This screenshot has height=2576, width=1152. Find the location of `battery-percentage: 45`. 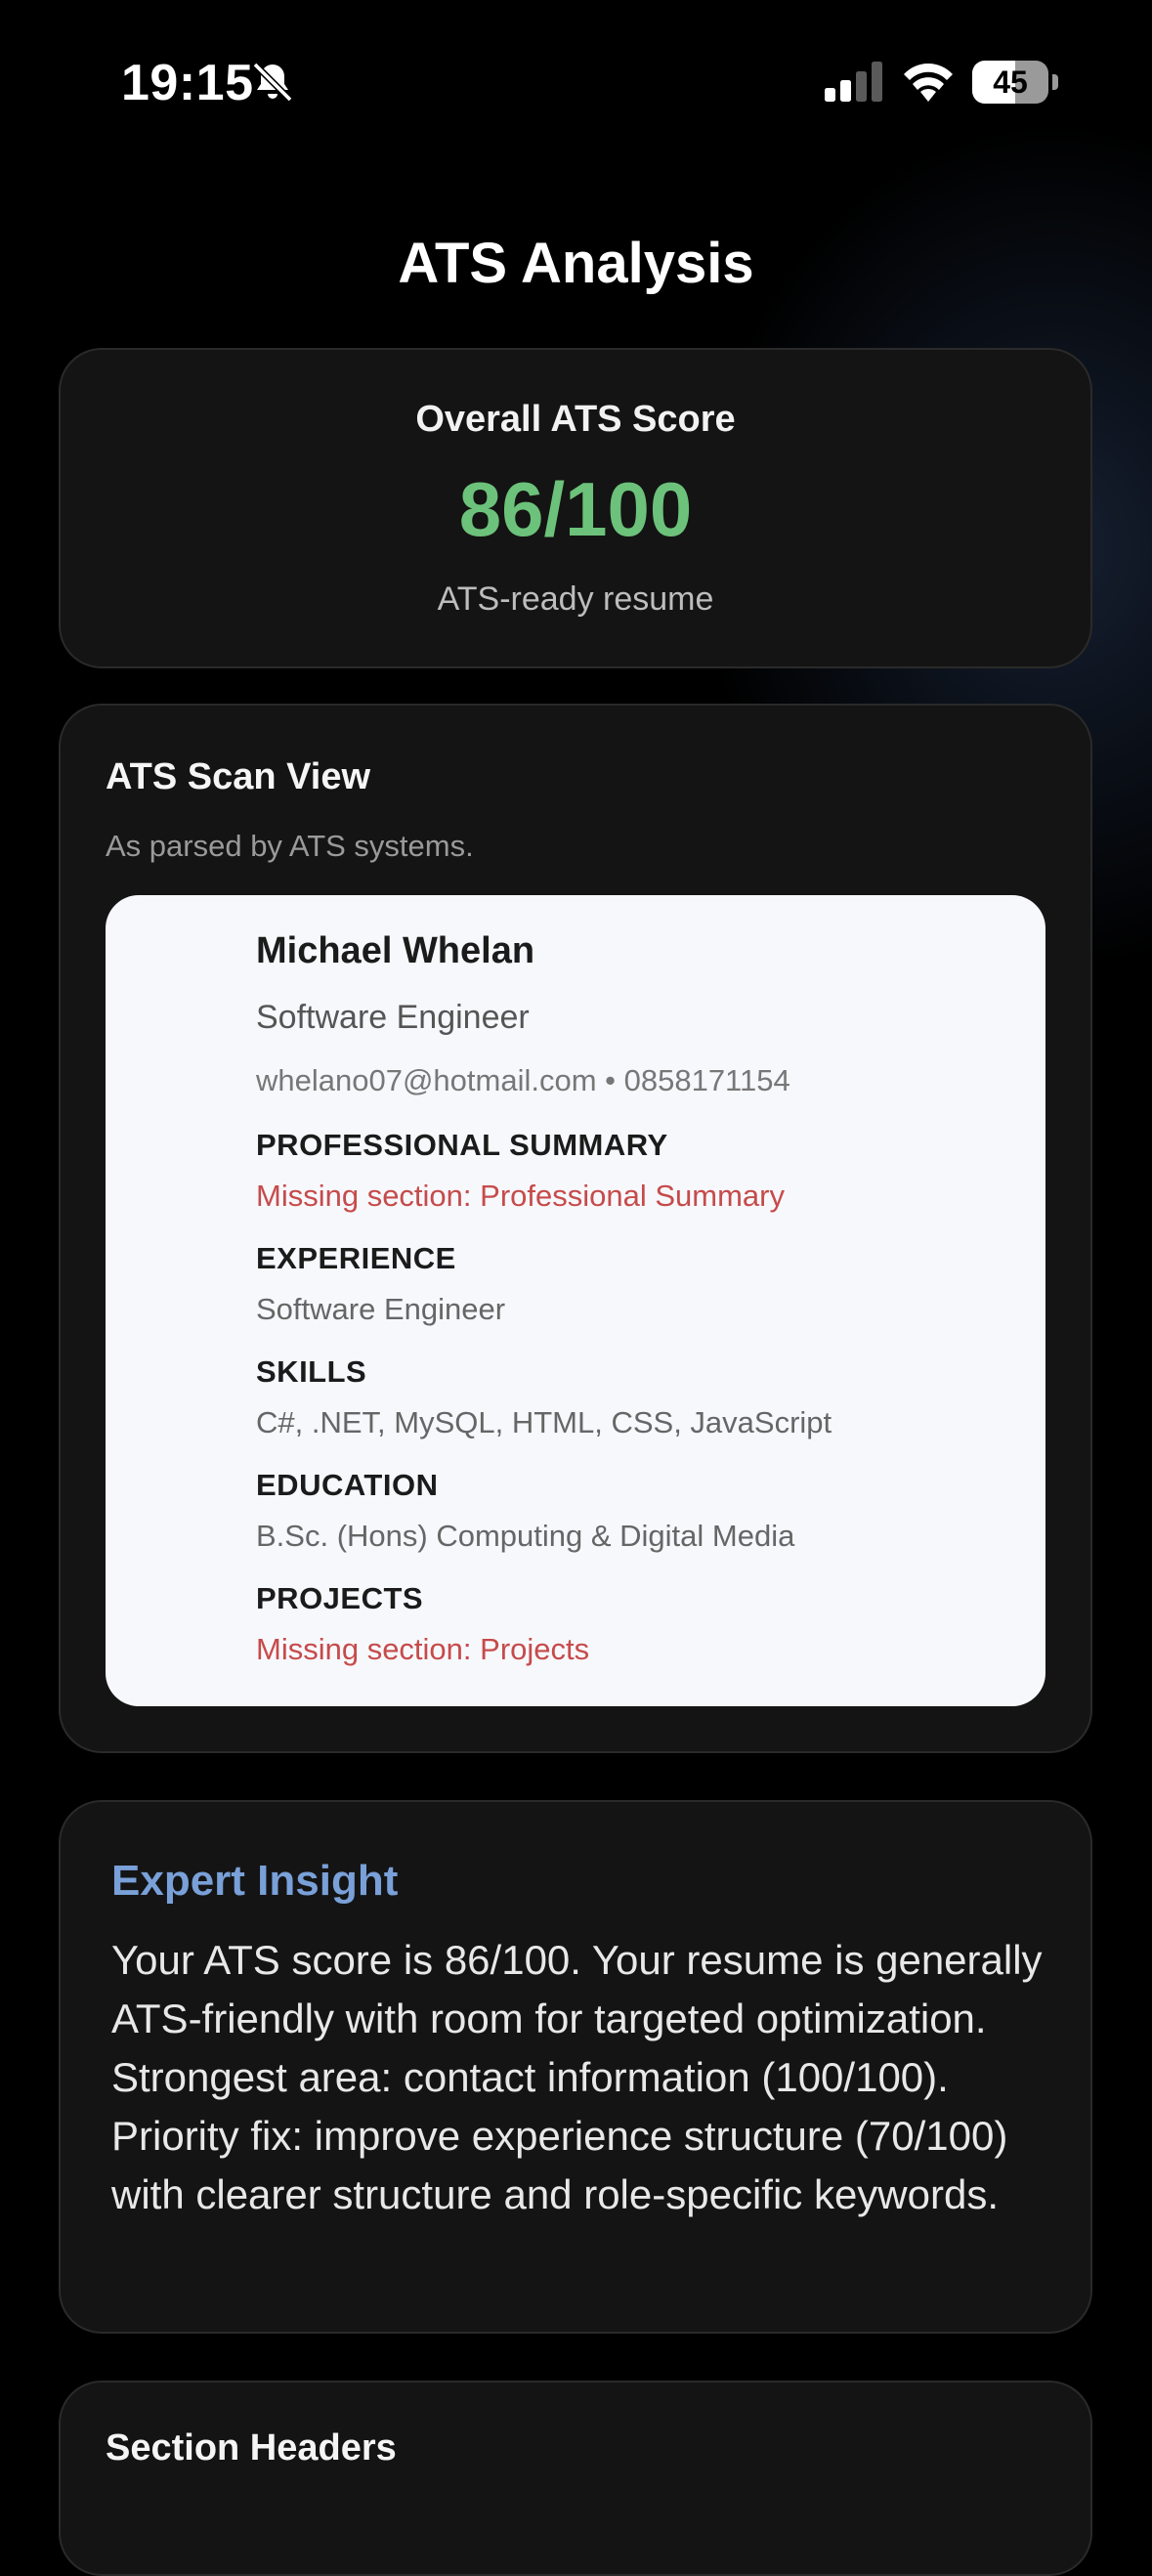

battery-percentage: 45 is located at coordinates (1010, 82).